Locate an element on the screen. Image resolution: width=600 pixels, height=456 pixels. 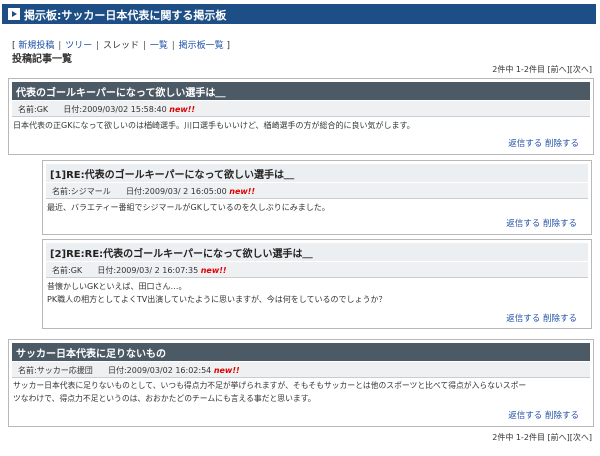
post-date: 2009/03/02 16:02:54 is located at coordinates (169, 370).